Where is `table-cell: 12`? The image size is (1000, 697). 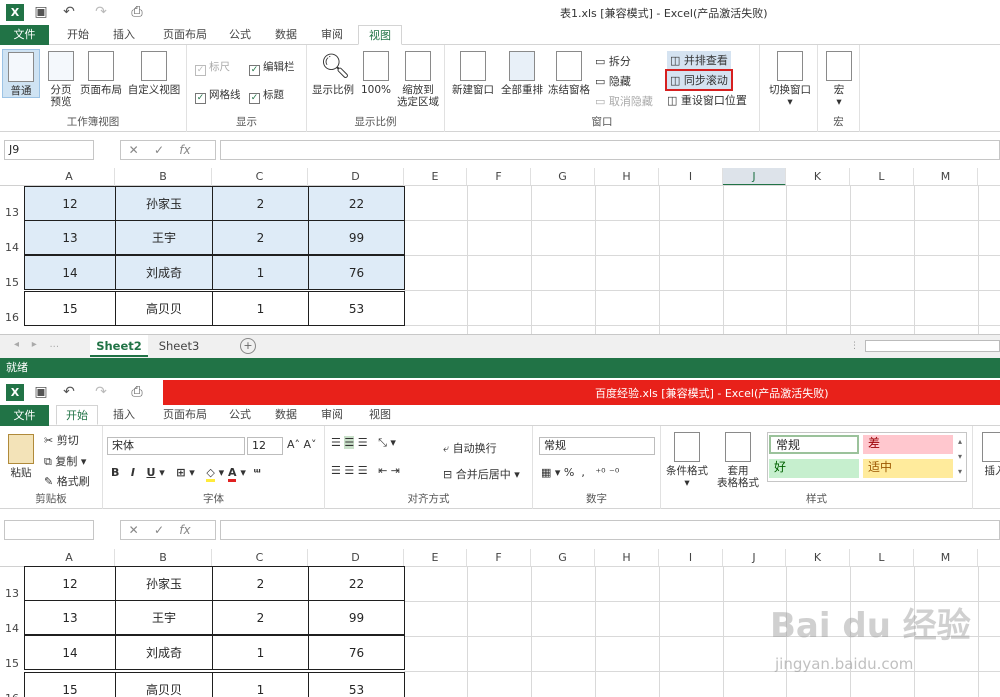 table-cell: 12 is located at coordinates (70, 583).